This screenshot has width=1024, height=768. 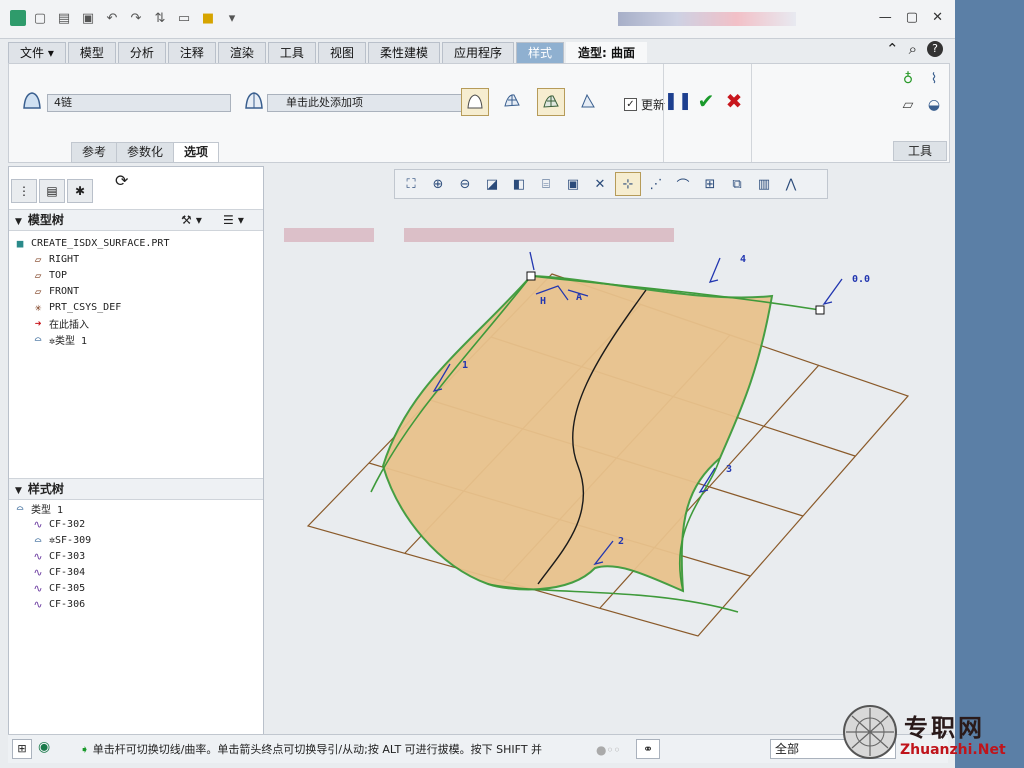 What do you see at coordinates (32, 101) in the screenshot?
I see `surface-boundary-icon` at bounding box center [32, 101].